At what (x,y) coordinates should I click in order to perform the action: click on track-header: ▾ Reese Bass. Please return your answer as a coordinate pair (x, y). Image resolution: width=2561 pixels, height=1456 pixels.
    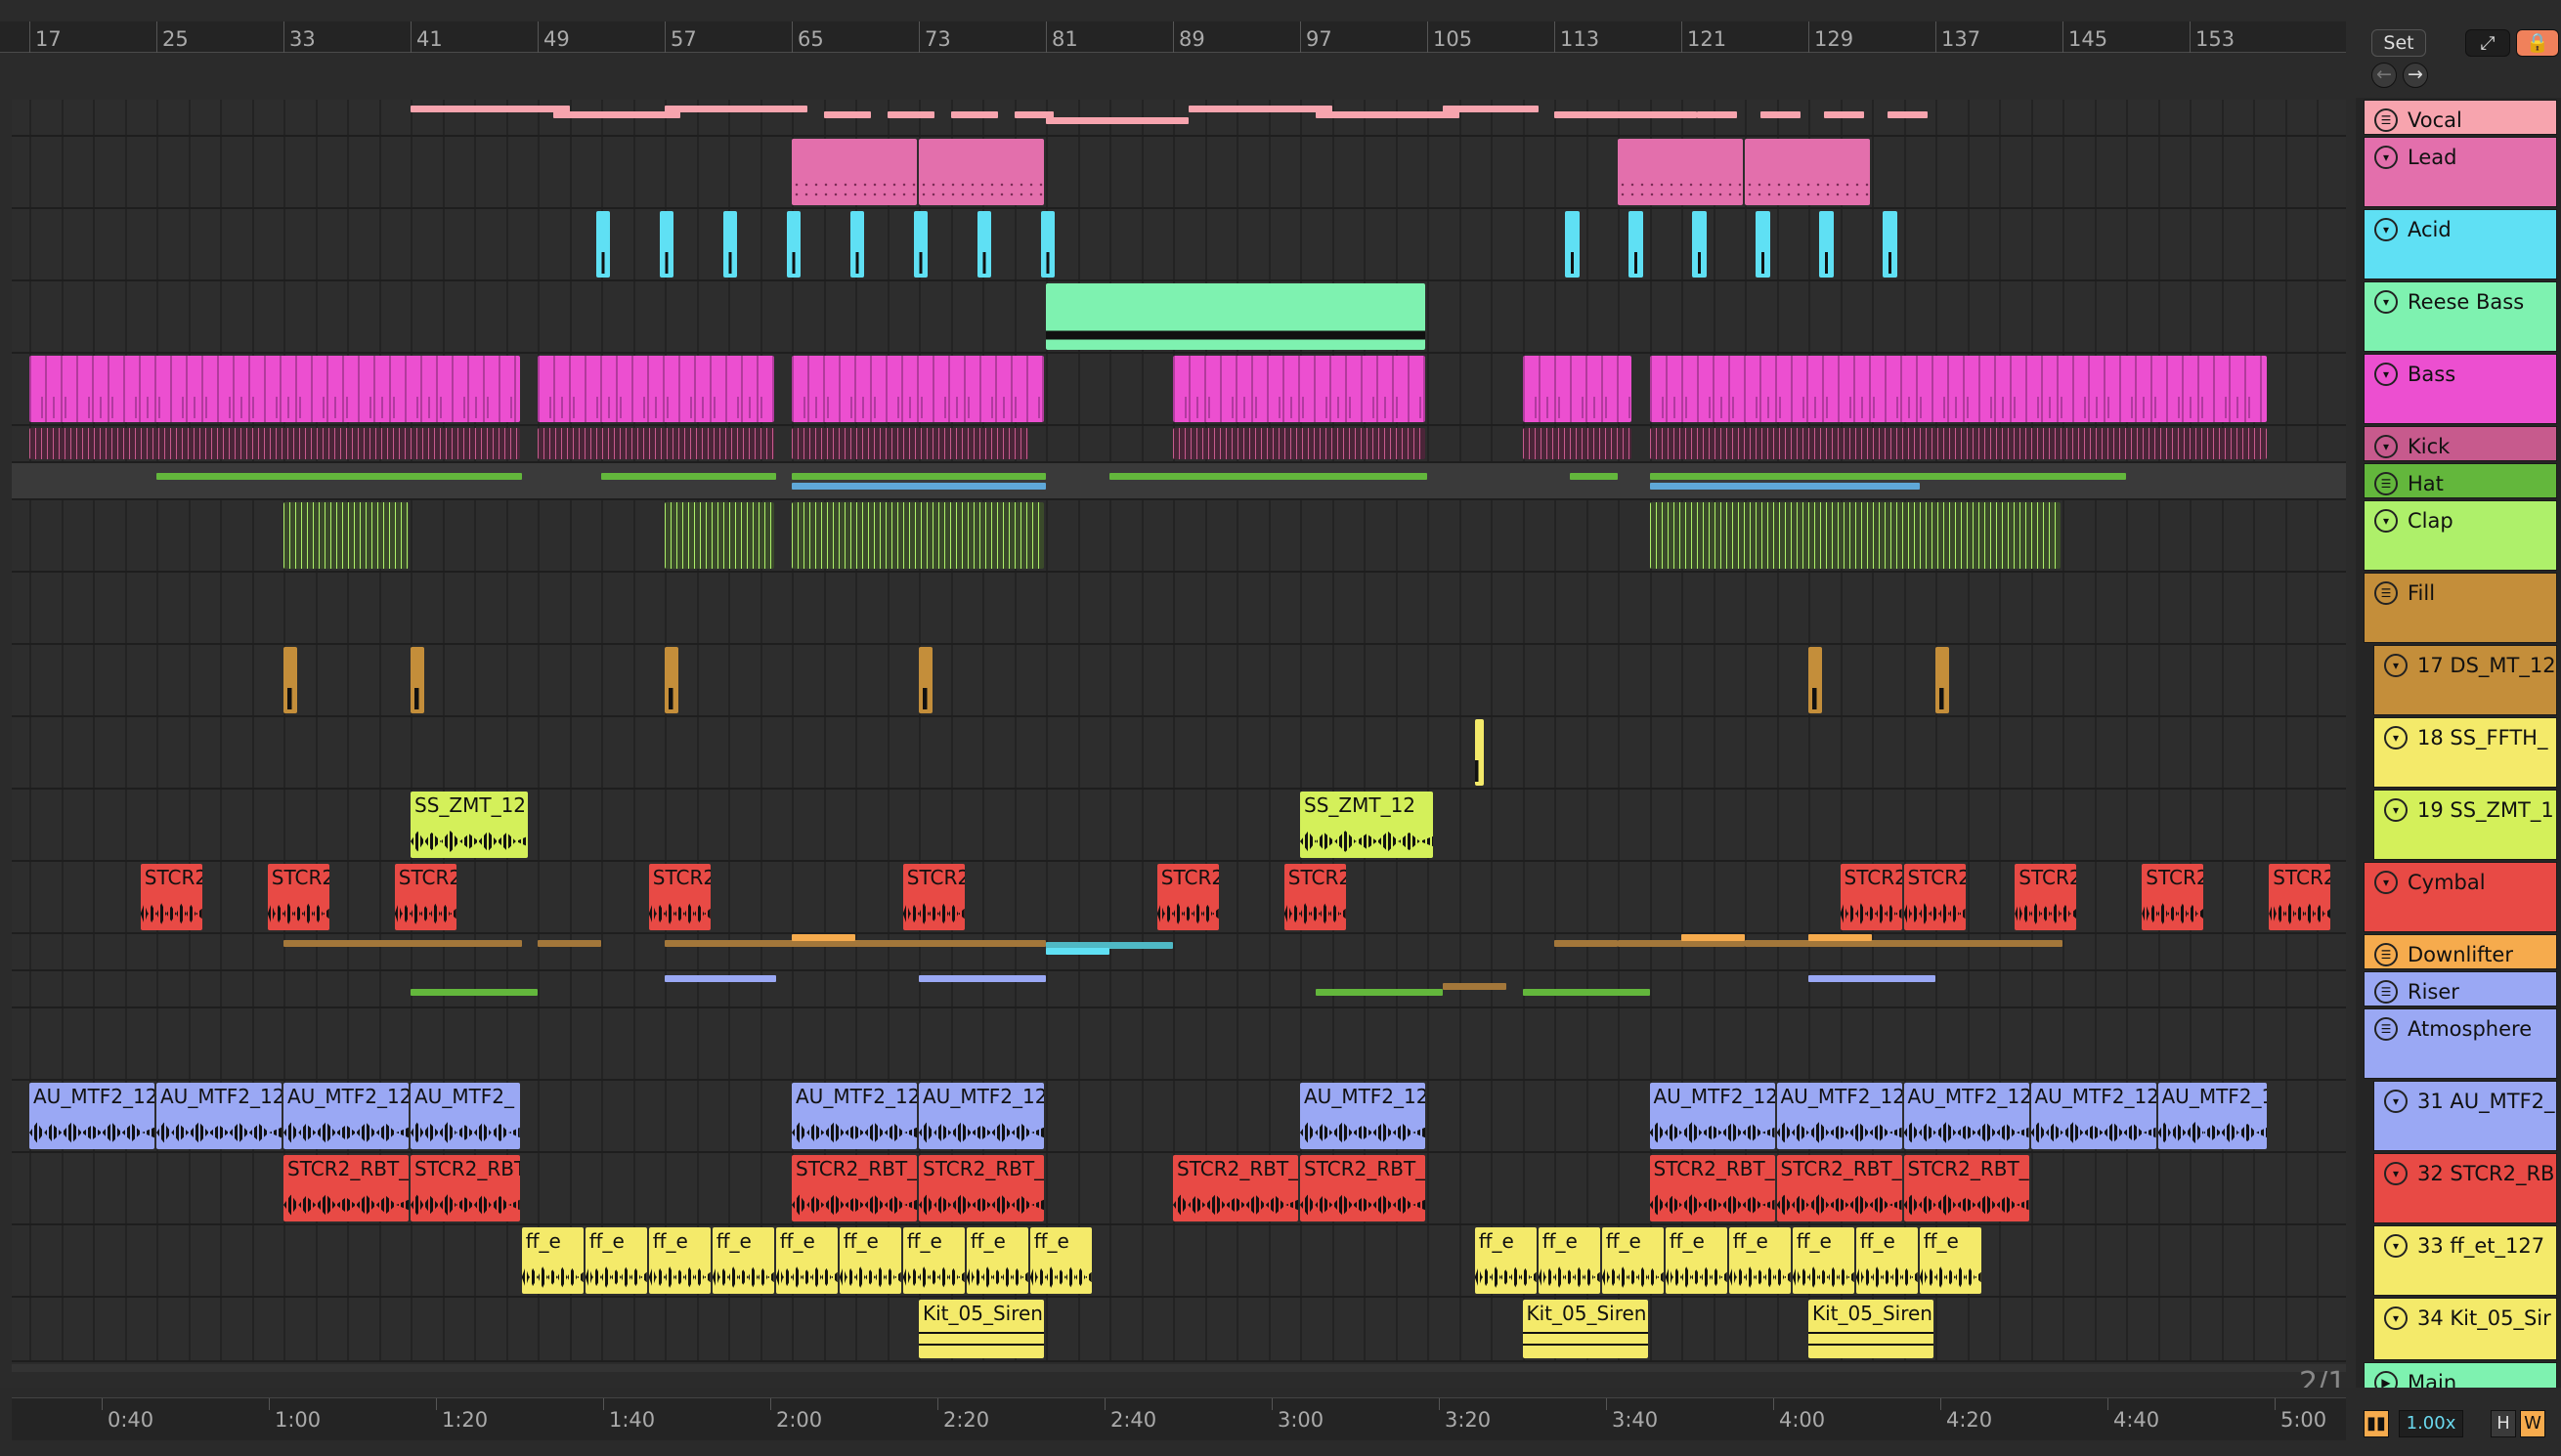
    Looking at the image, I should click on (2460, 316).